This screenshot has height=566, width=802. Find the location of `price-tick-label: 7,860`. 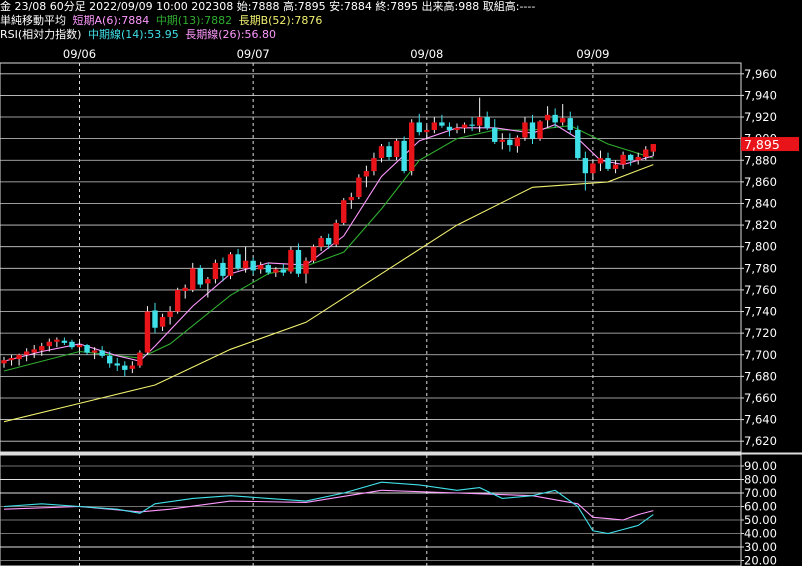

price-tick-label: 7,860 is located at coordinates (760, 182).